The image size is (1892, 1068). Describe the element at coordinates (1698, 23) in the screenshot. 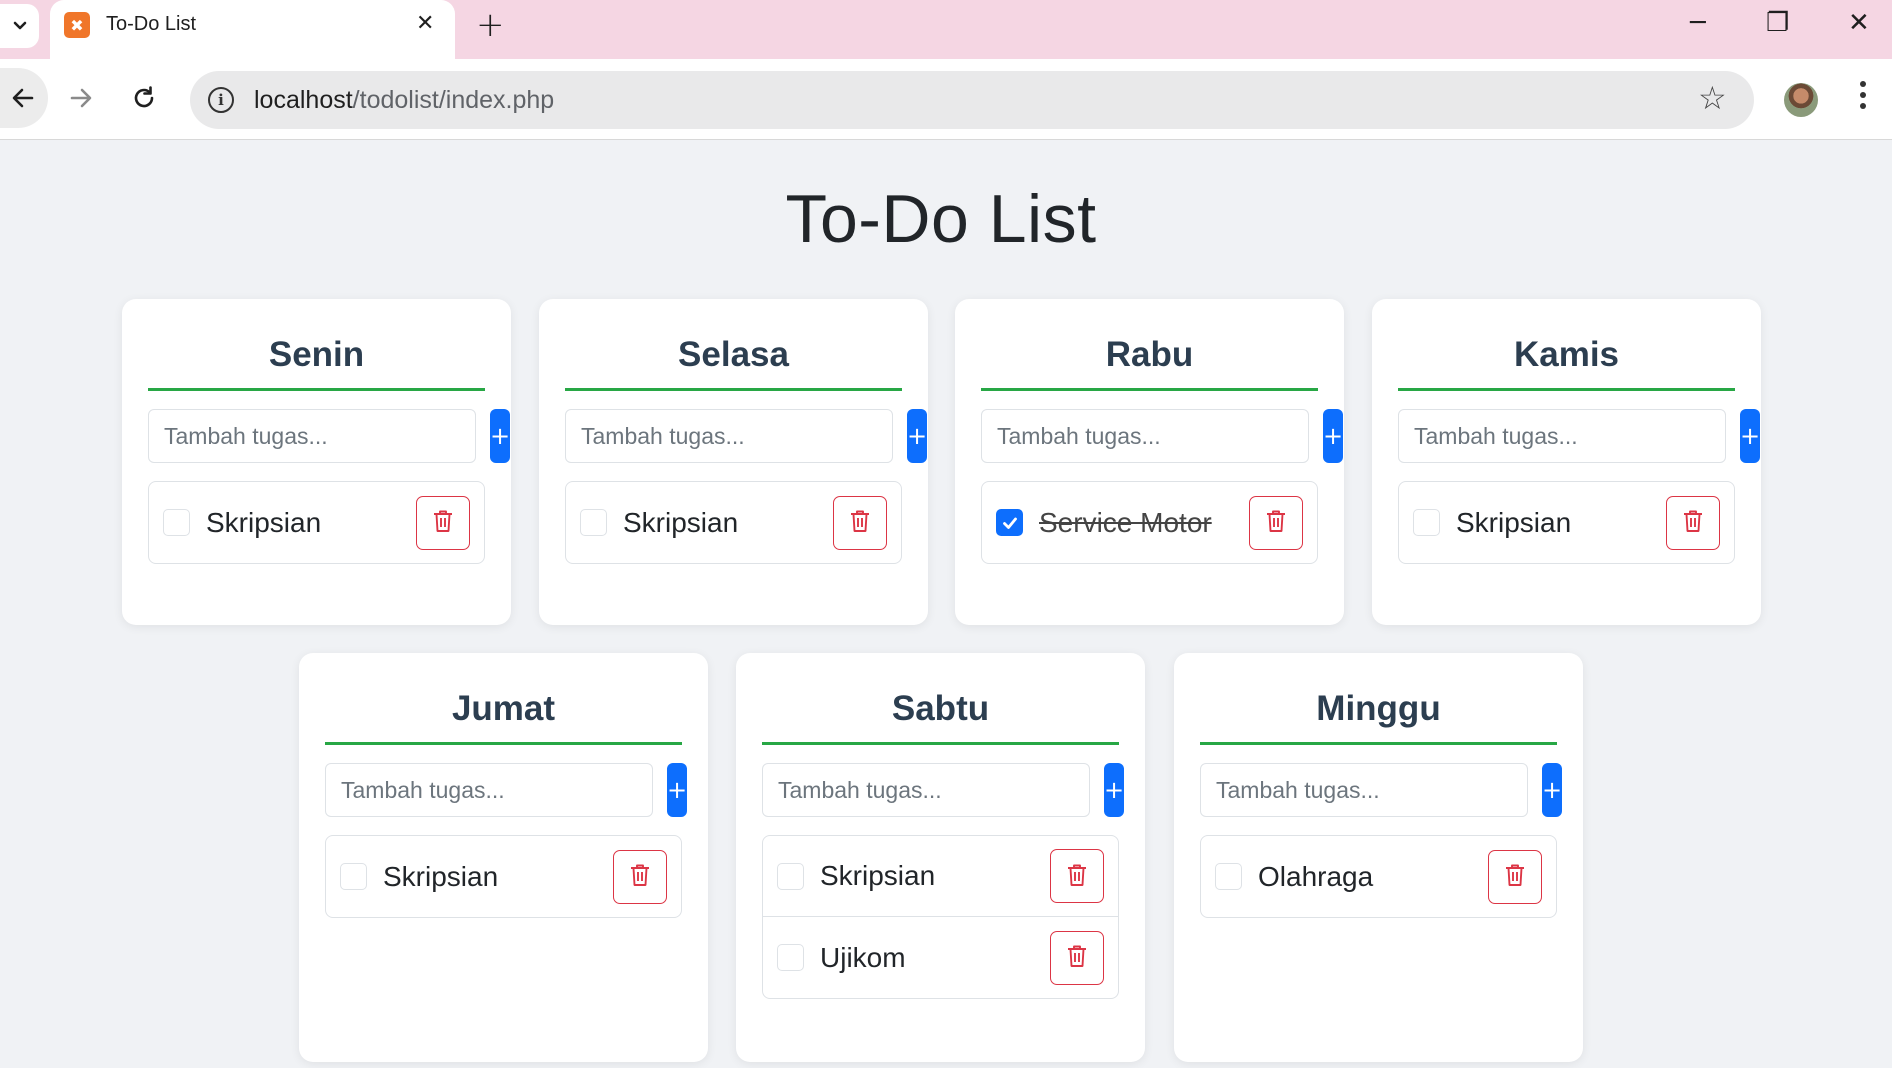

I see `minimize-icon: ─` at that location.